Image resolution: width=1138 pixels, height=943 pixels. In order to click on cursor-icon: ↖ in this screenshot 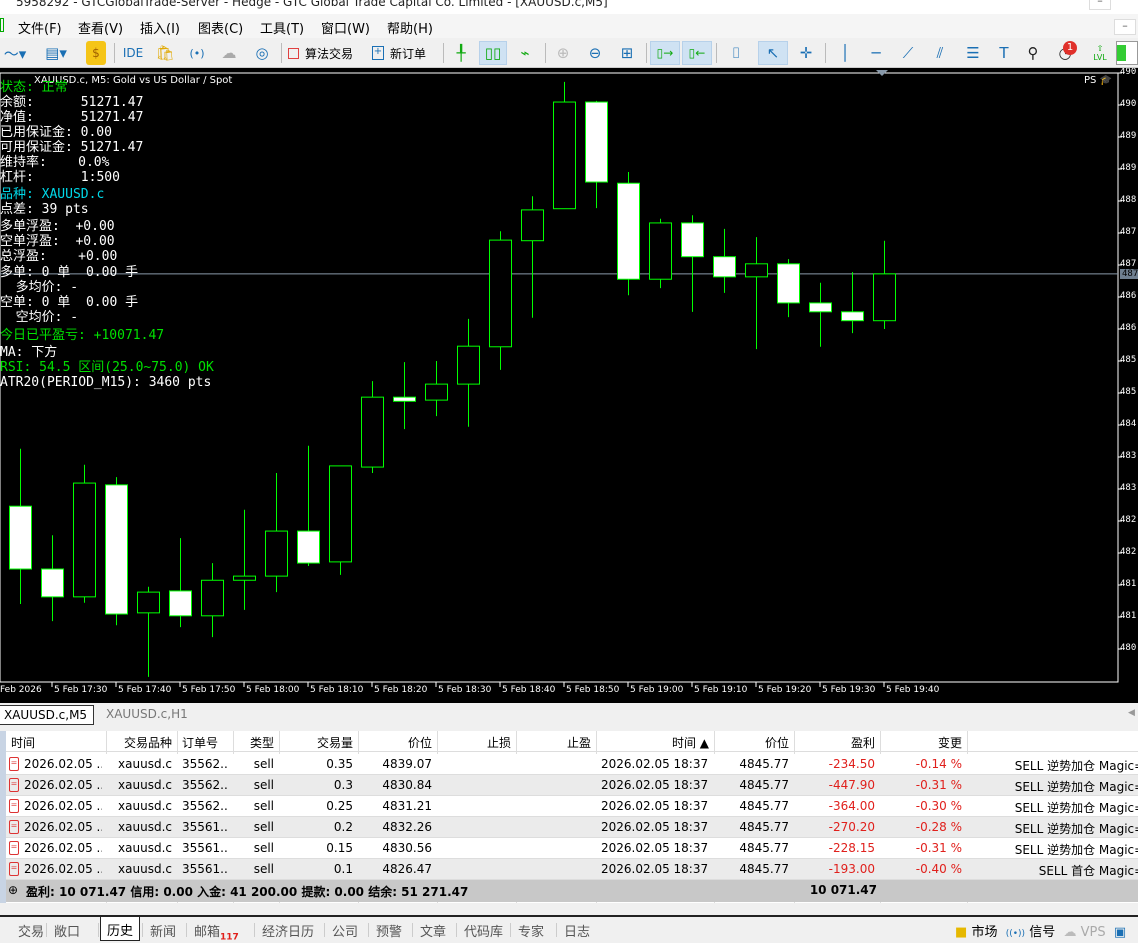, I will do `click(773, 53)`.